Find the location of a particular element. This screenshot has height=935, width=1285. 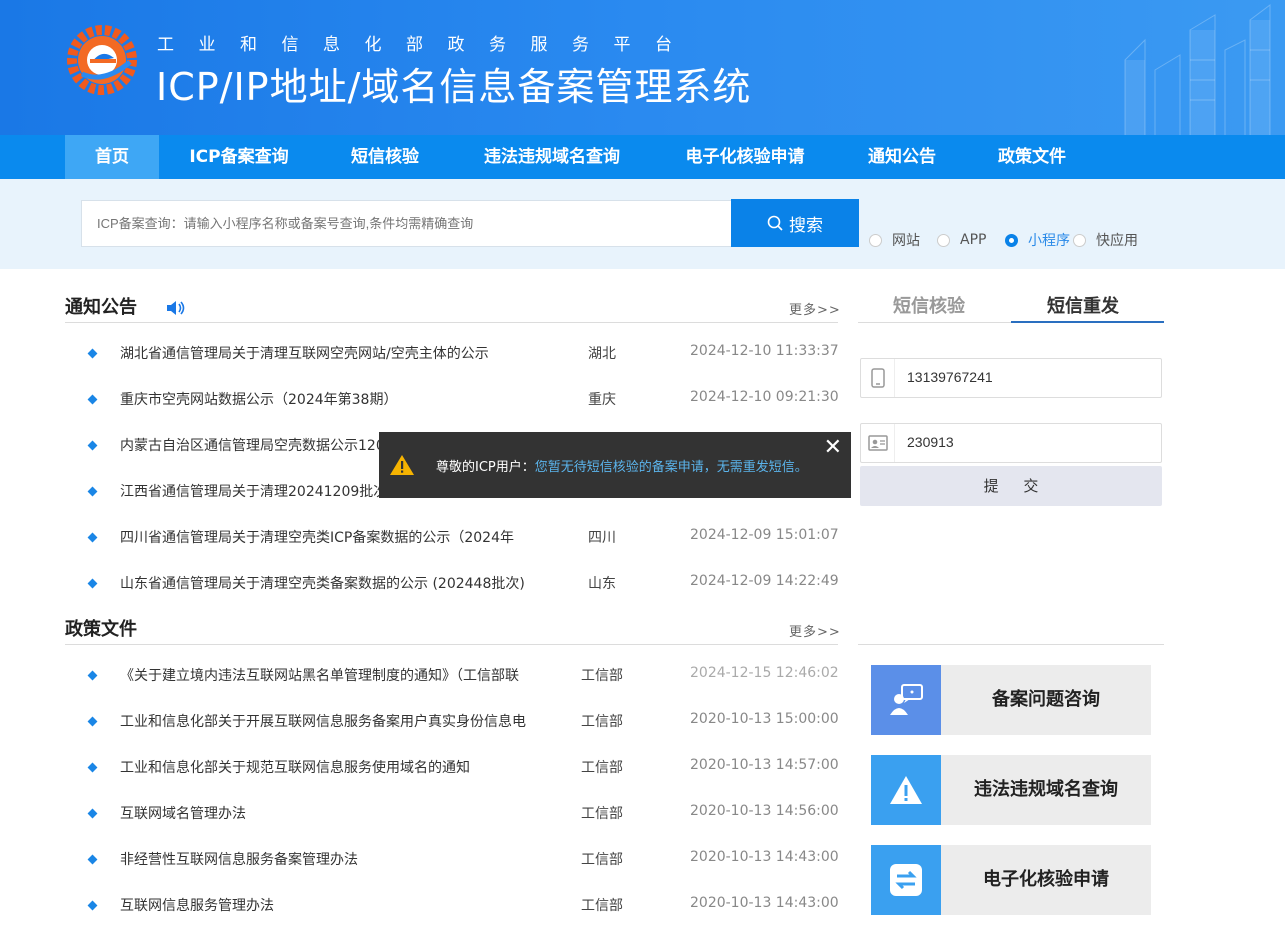

policies-title: 政策文件 is located at coordinates (101, 629).